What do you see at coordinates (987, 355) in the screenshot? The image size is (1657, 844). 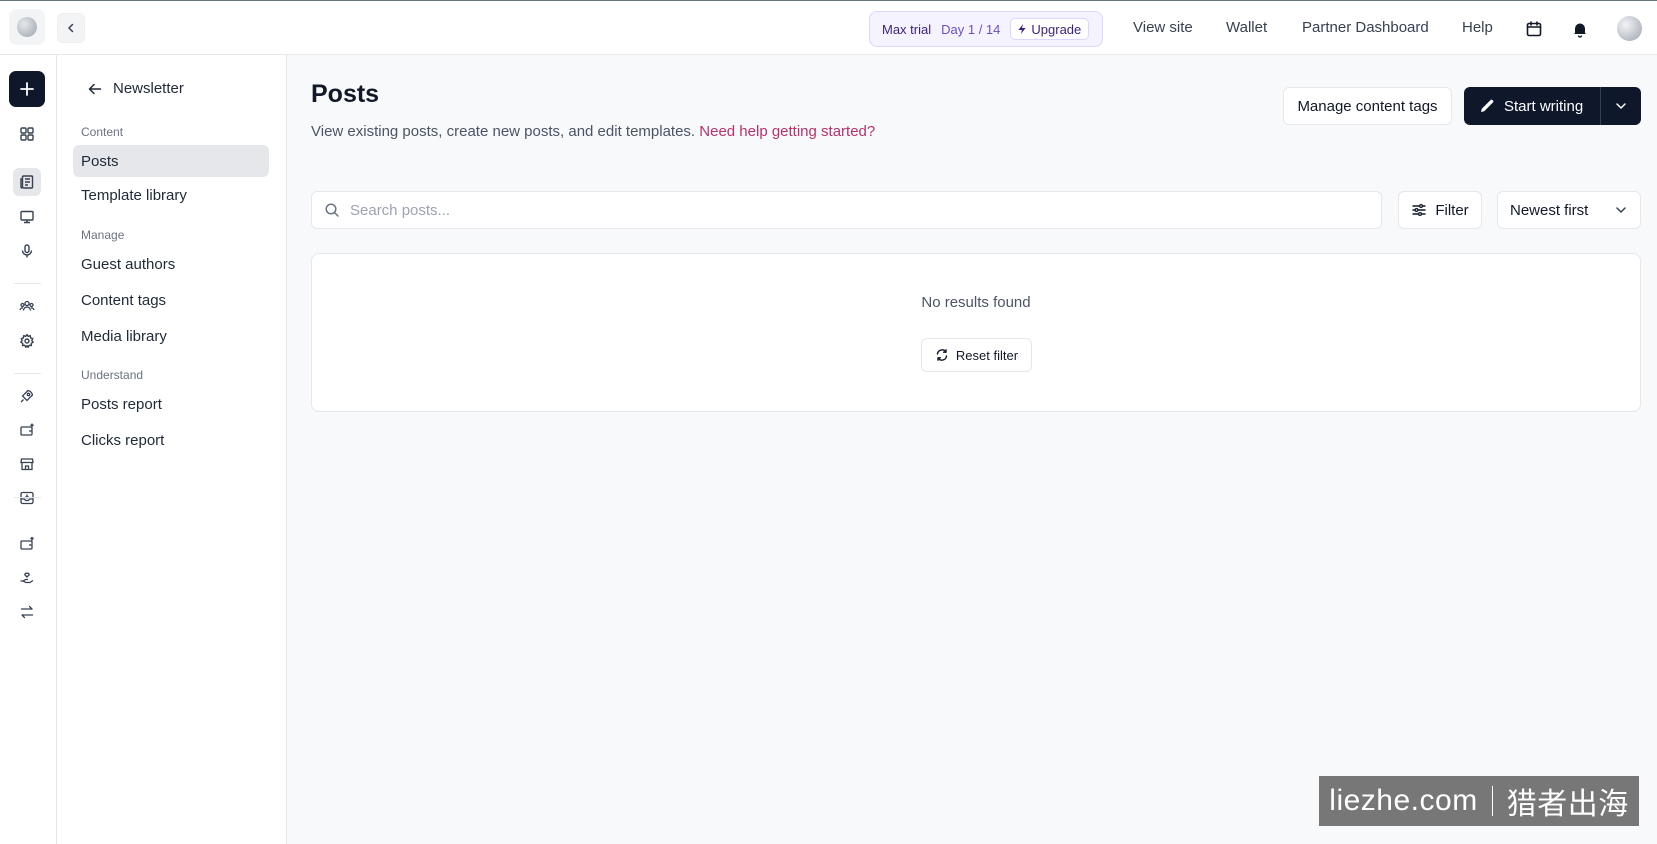 I see `reset-filter-label: Reset filter` at bounding box center [987, 355].